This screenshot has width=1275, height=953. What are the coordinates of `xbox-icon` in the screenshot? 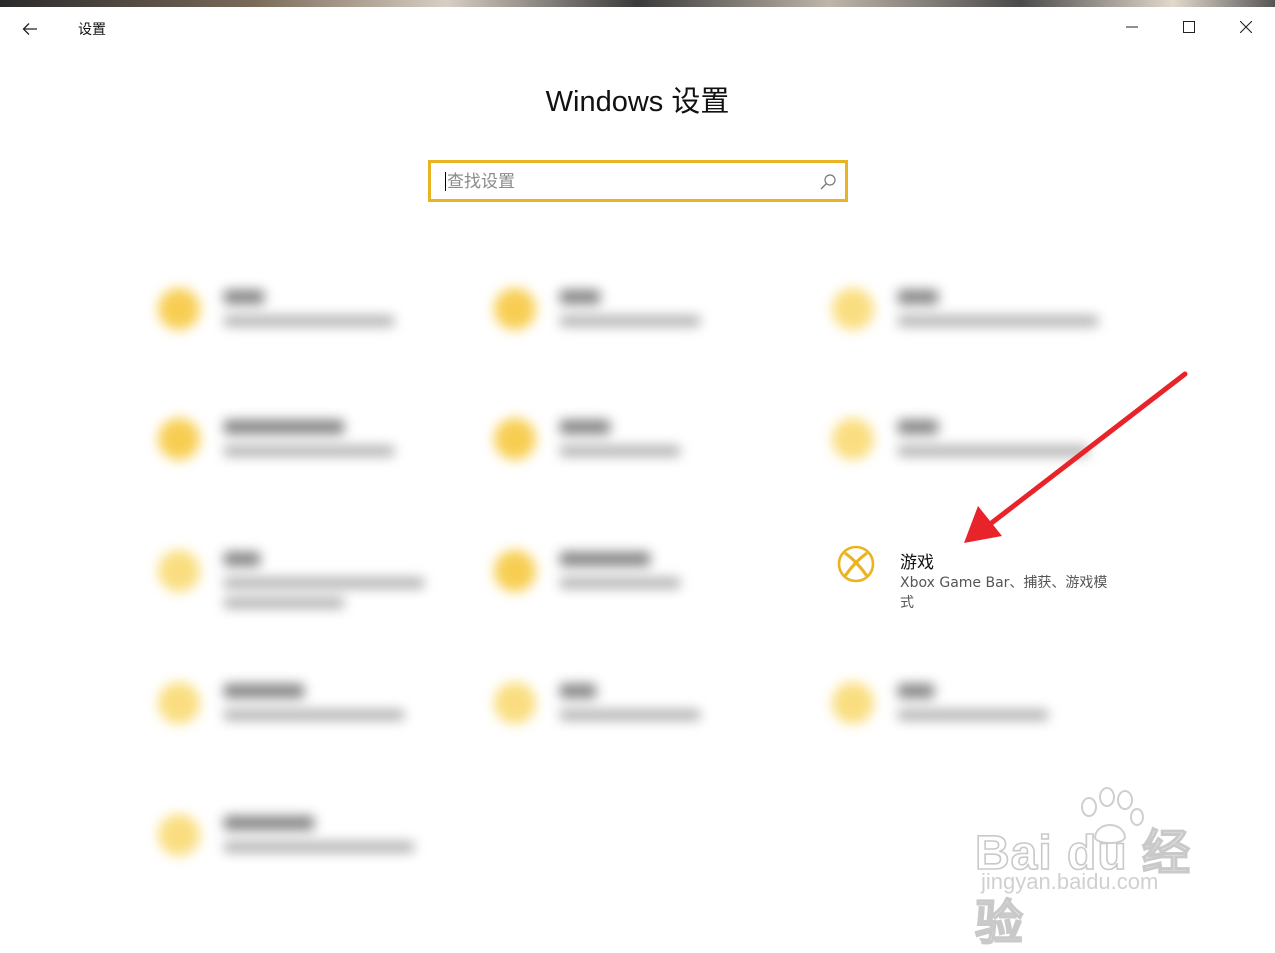 It's located at (856, 564).